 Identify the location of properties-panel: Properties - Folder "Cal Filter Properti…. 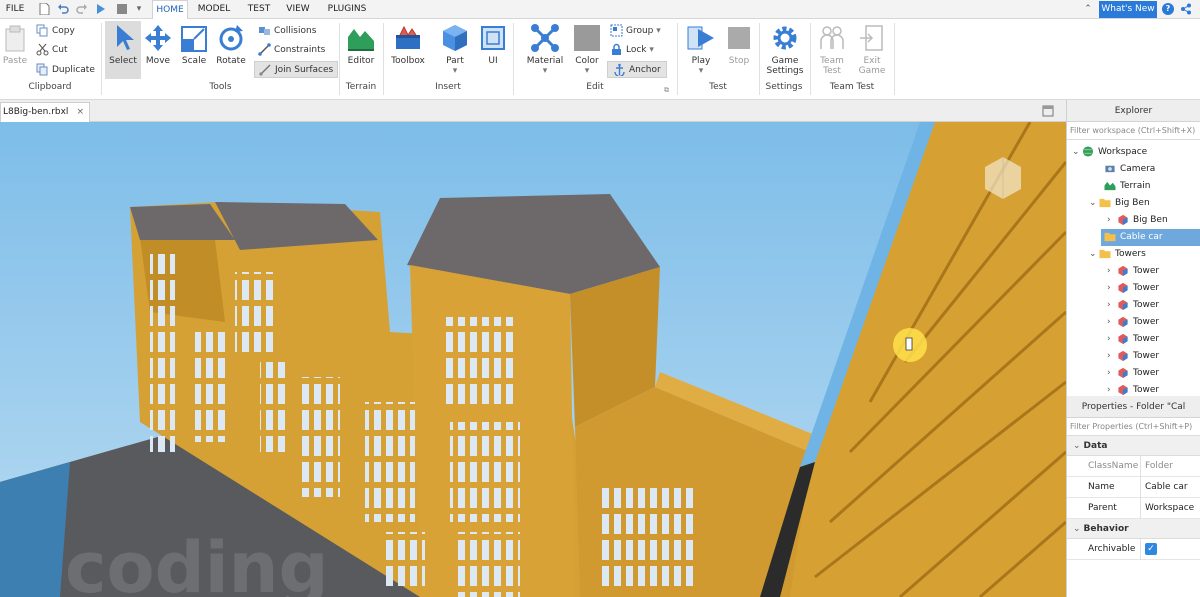
(1133, 496).